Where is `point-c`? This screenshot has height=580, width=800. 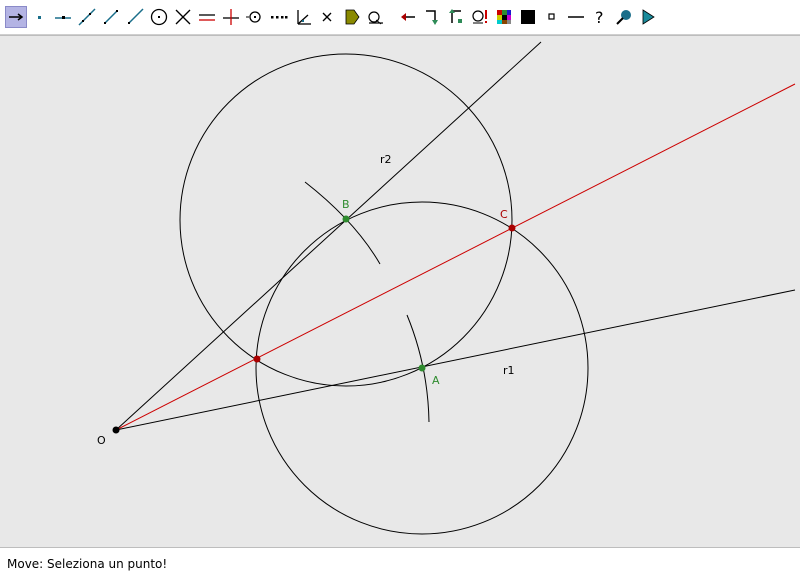
point-c is located at coordinates (512, 228).